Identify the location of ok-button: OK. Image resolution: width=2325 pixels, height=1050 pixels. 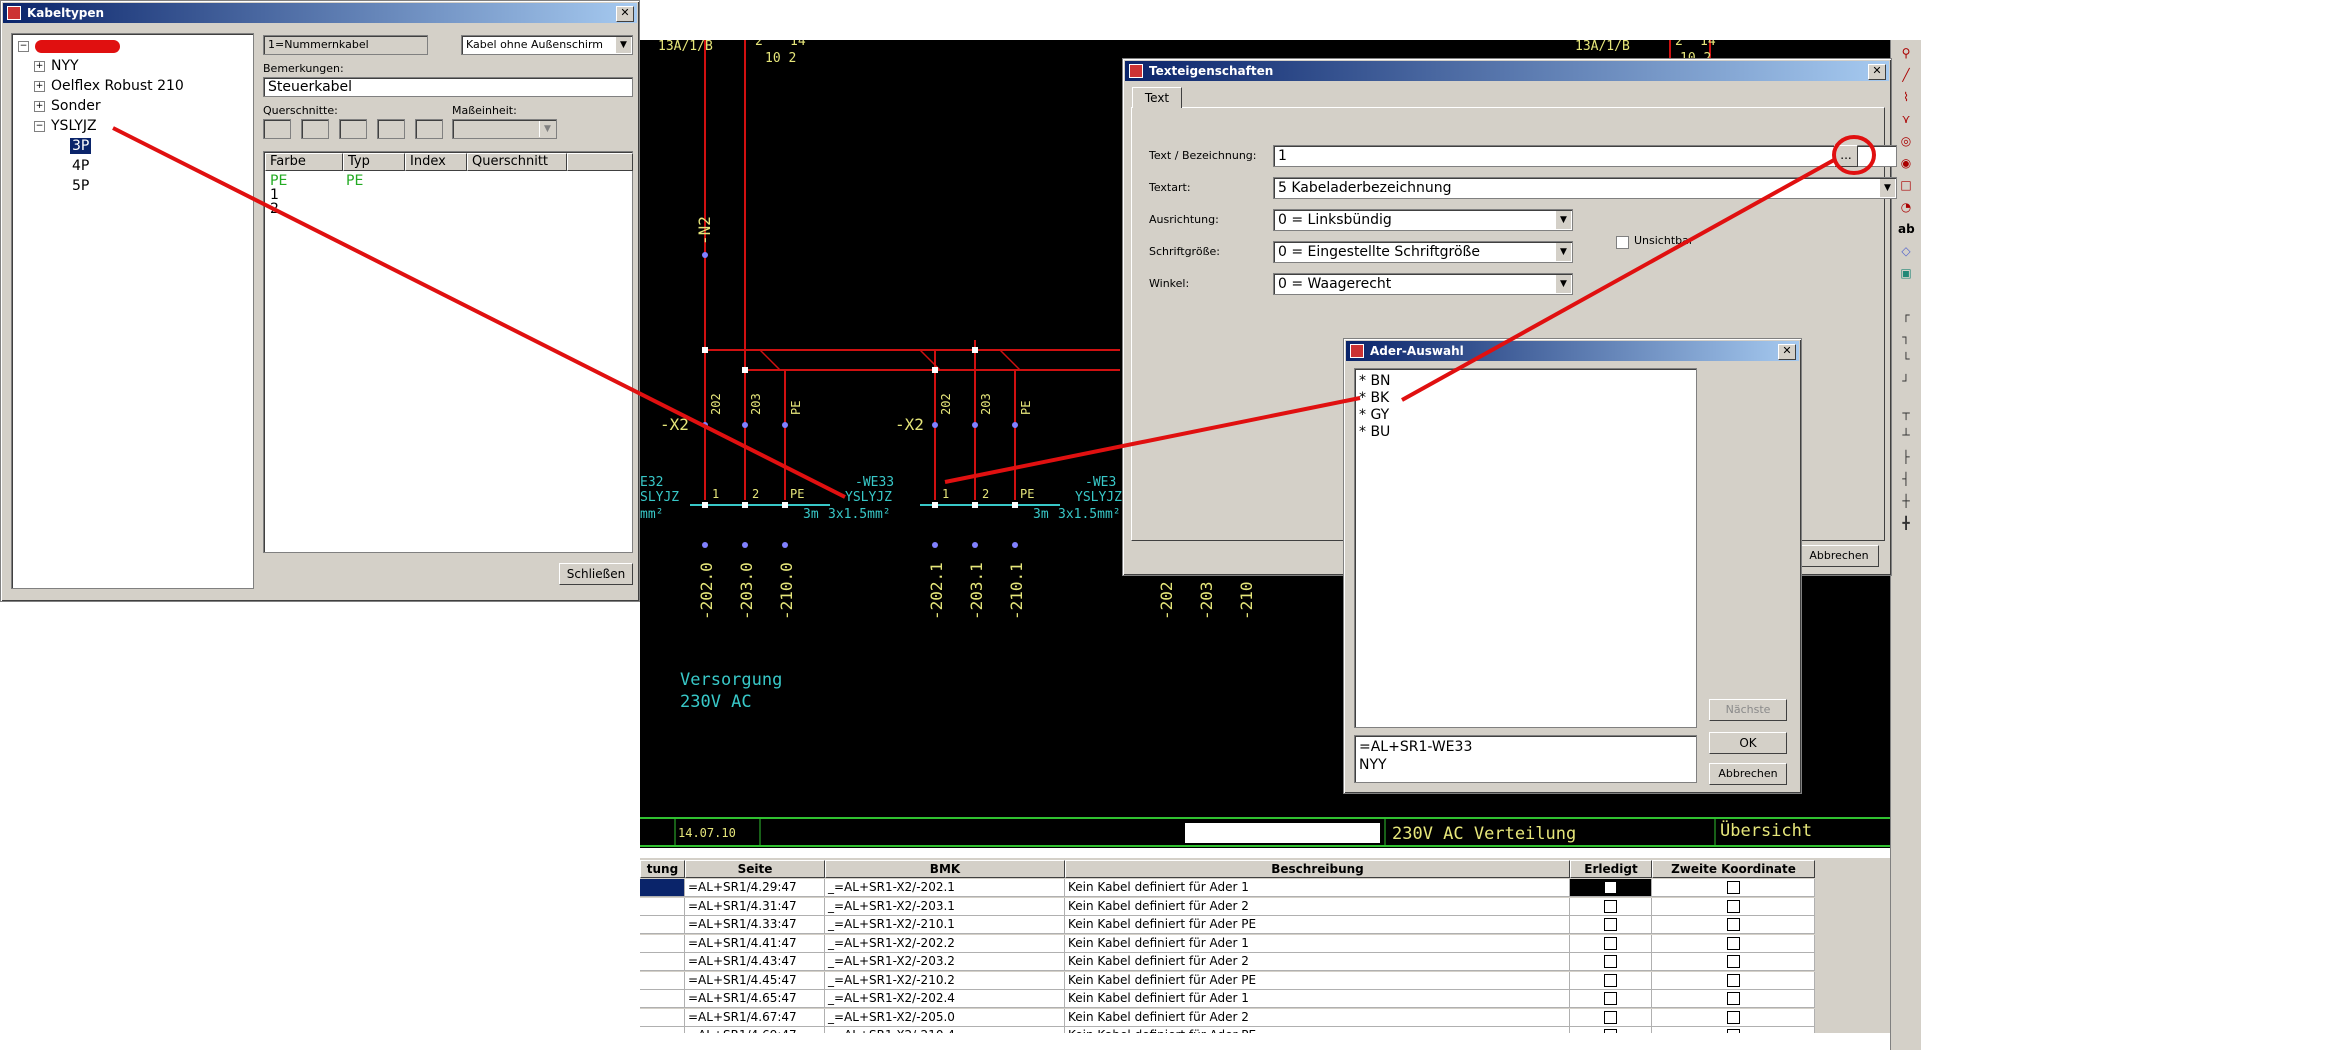
(1748, 743).